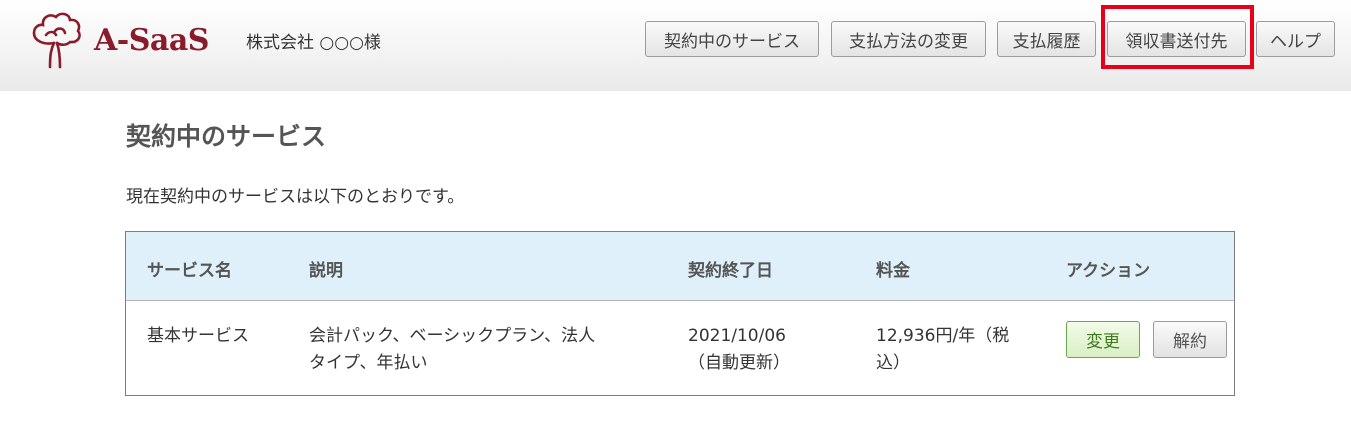 The image size is (1351, 423). I want to click on description-line-2: タイプ、年払い, so click(368, 363).